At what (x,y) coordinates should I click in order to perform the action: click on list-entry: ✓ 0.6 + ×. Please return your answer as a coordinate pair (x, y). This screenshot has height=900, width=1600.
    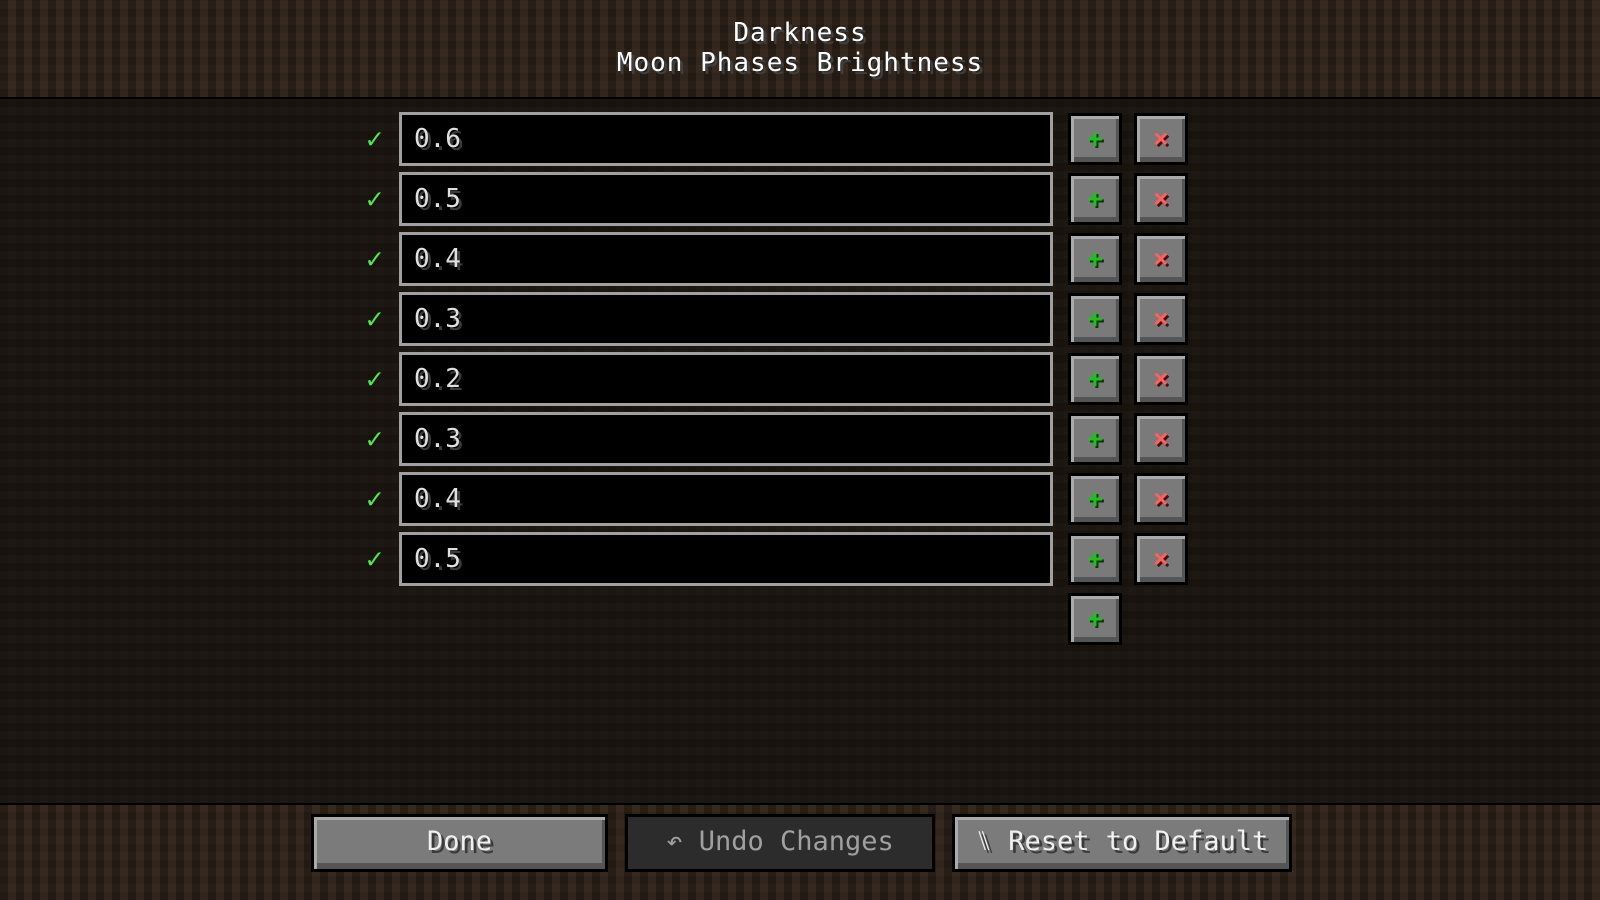
    Looking at the image, I should click on (800, 139).